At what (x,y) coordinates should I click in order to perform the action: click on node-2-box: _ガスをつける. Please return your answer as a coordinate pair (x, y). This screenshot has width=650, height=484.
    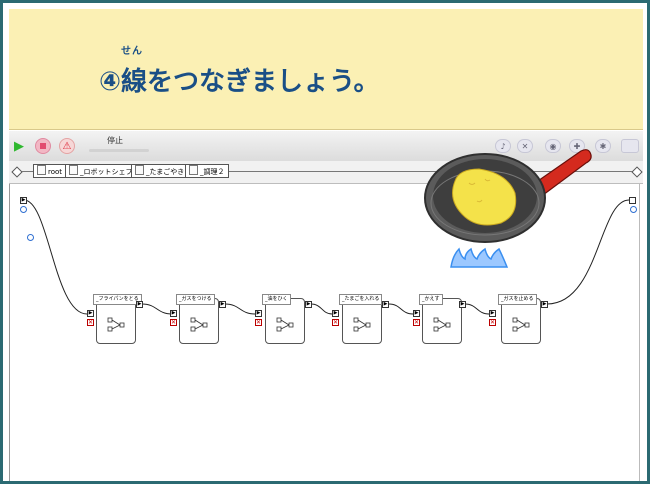
    Looking at the image, I should click on (197, 319).